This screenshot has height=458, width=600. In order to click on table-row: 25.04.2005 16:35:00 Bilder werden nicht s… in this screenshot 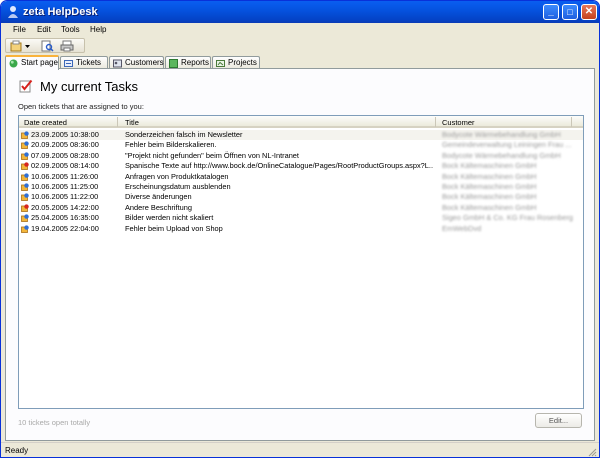, I will do `click(301, 218)`.